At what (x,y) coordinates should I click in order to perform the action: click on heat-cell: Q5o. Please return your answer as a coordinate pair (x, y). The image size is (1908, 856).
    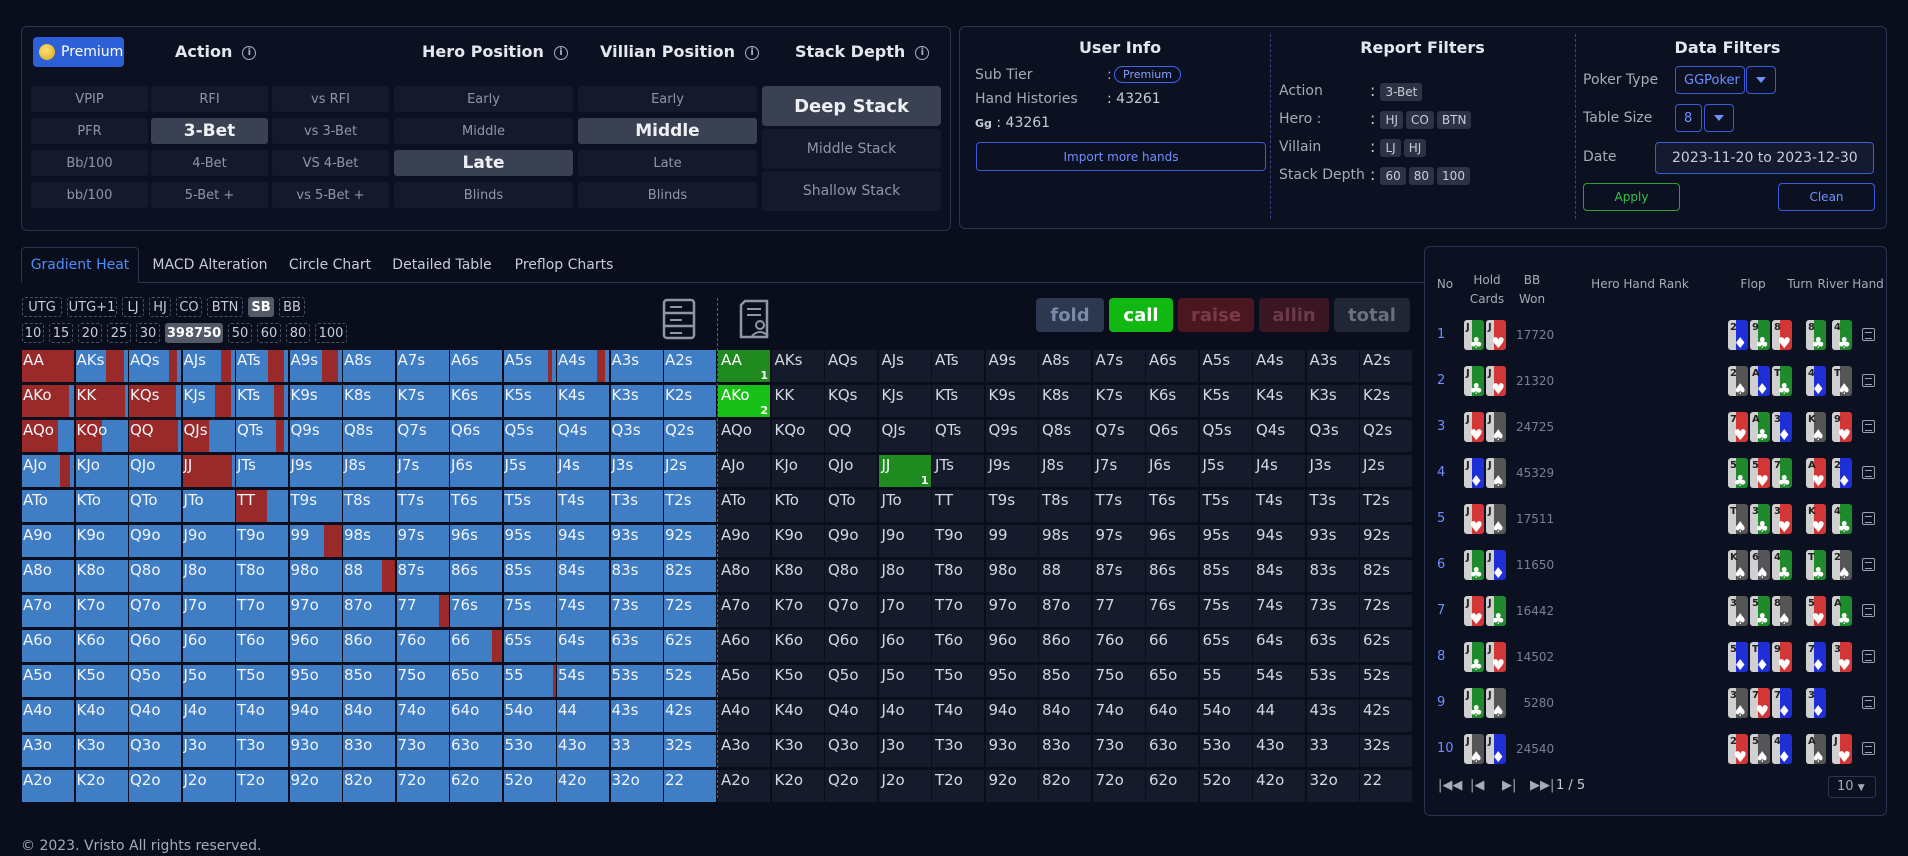
    Looking at the image, I should click on (155, 681).